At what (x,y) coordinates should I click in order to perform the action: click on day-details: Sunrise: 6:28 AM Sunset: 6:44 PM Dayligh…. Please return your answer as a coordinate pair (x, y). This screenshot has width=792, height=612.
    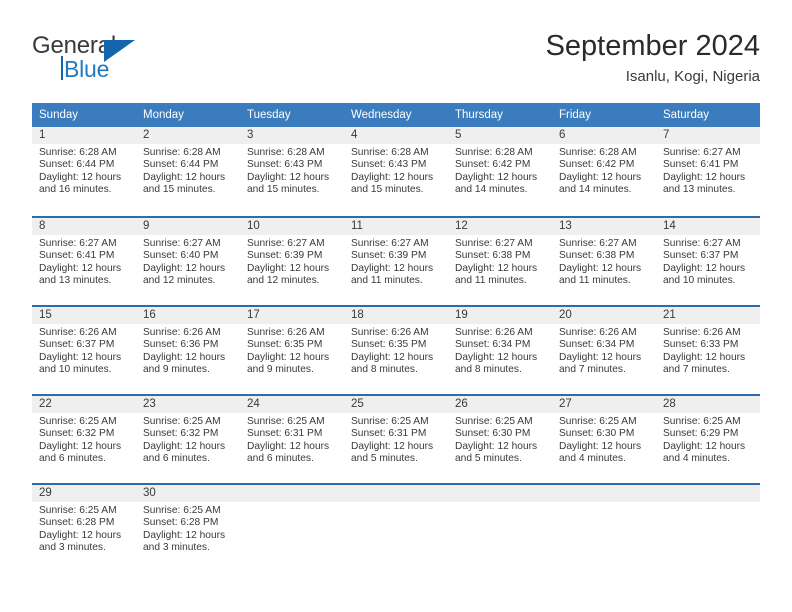
    Looking at the image, I should click on (84, 170).